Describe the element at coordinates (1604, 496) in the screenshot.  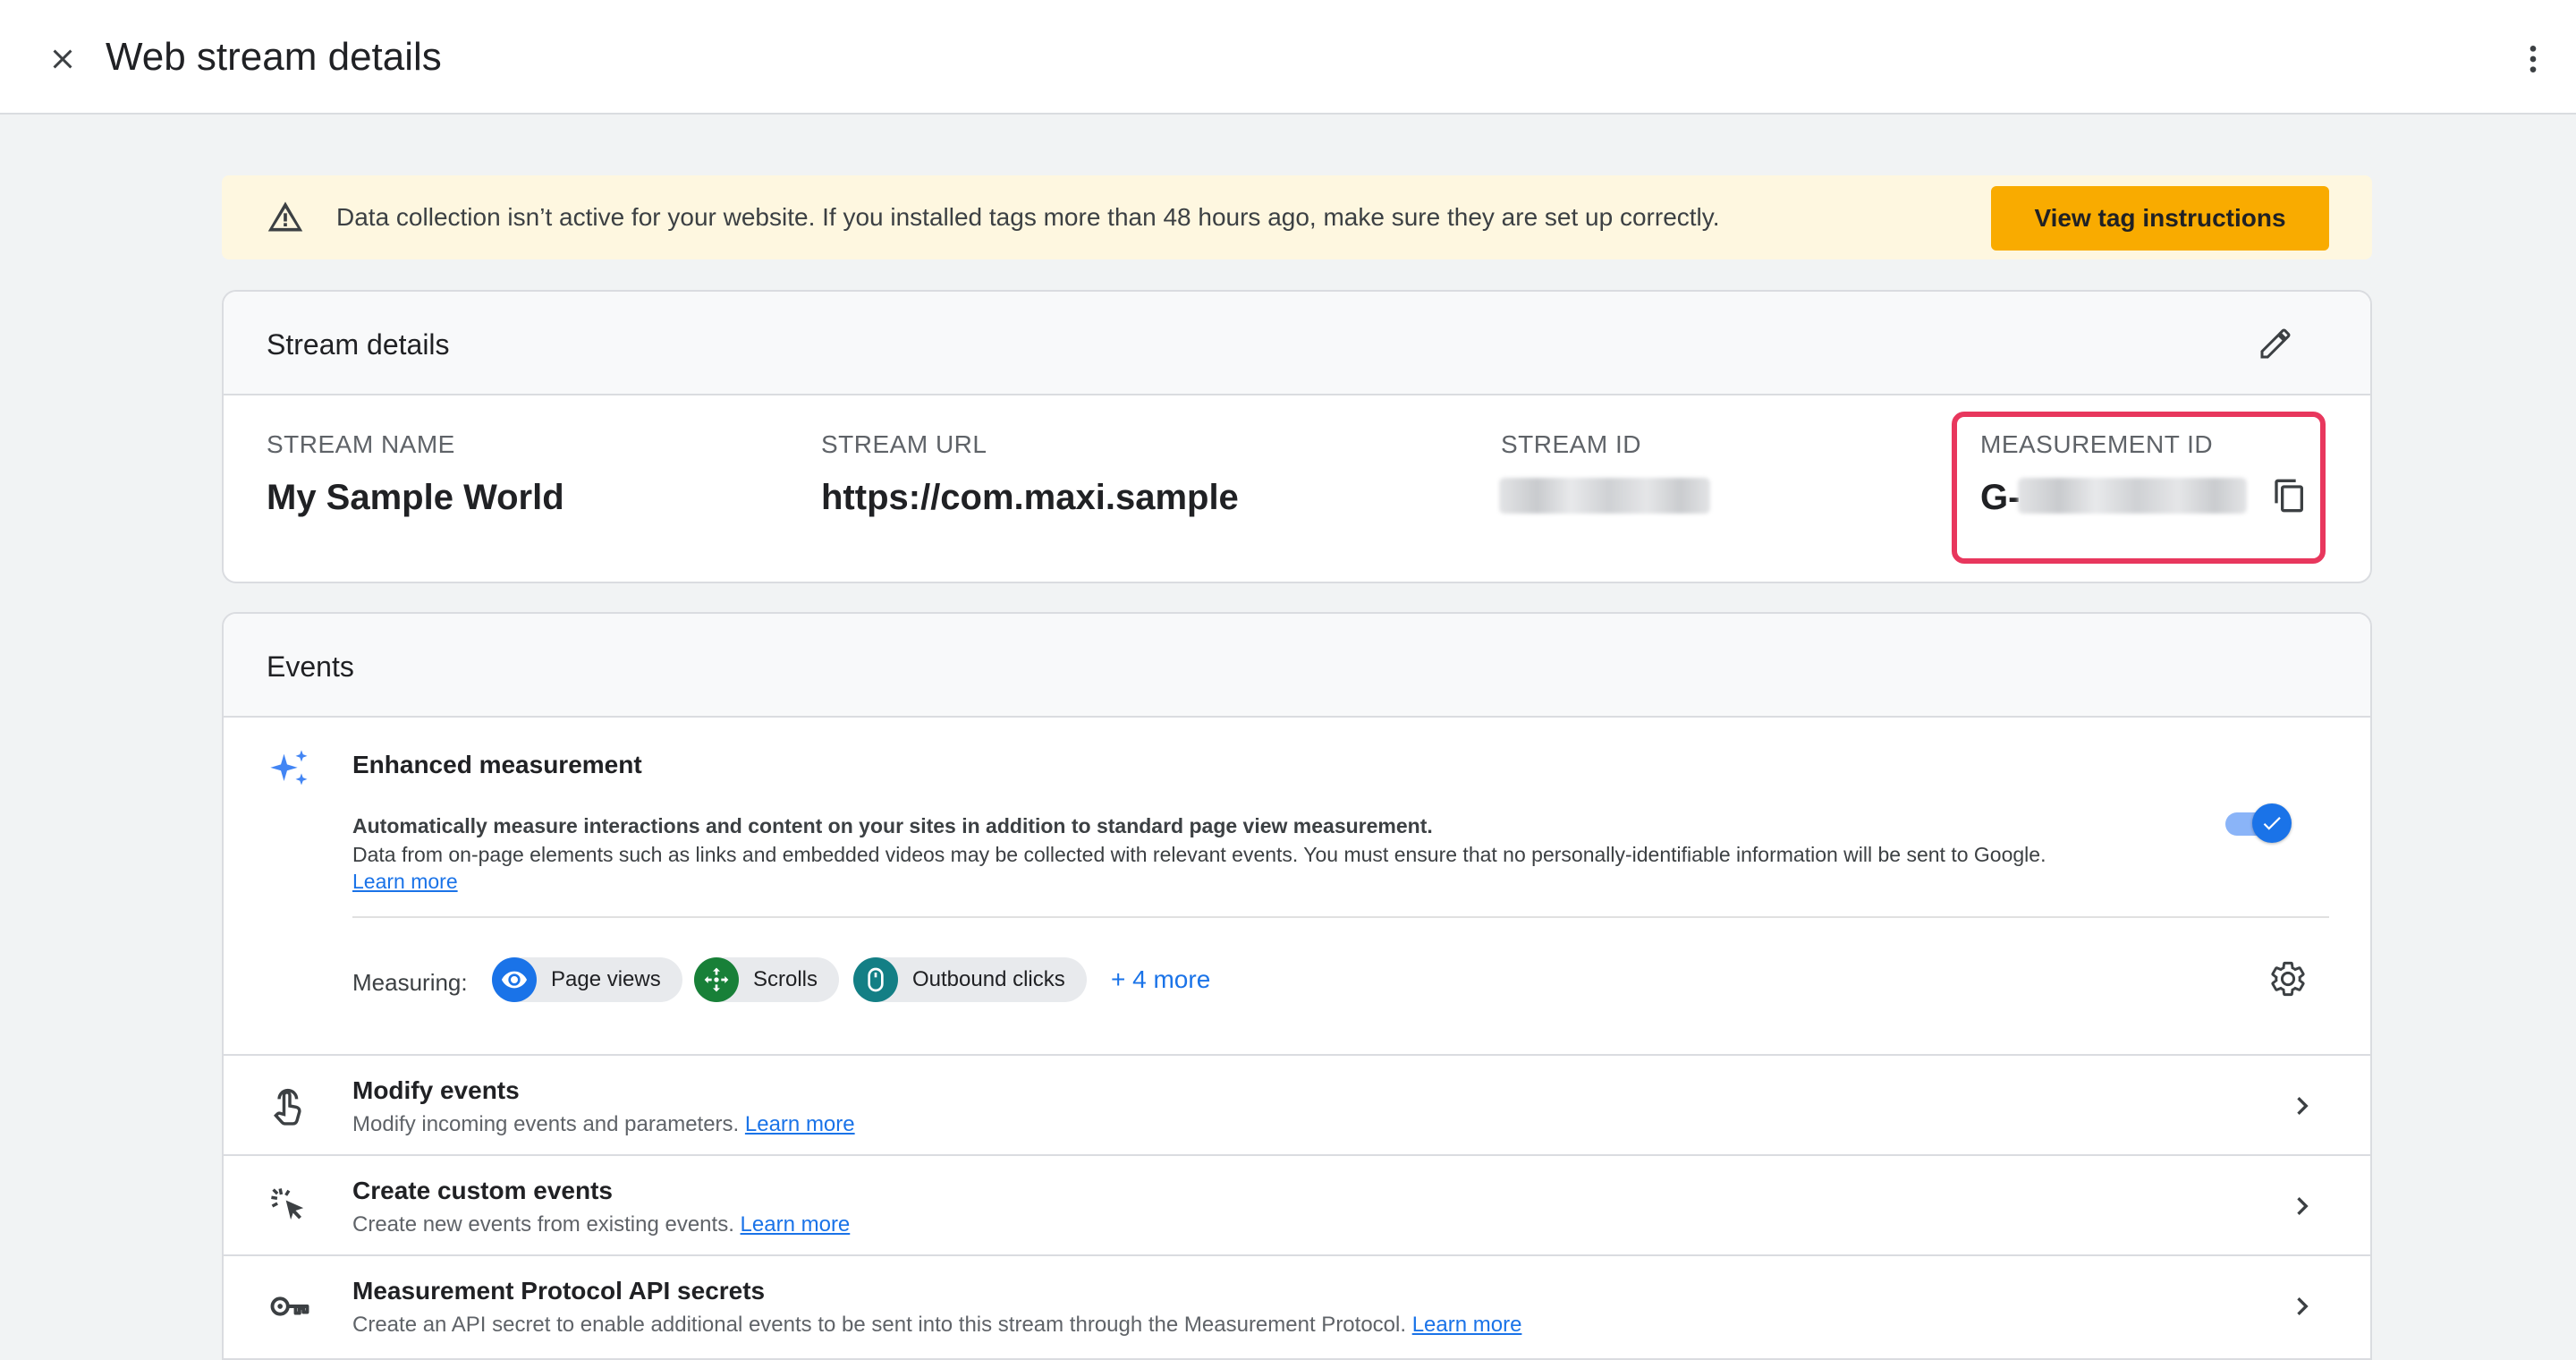
I see `stream-id-value-redacted` at that location.